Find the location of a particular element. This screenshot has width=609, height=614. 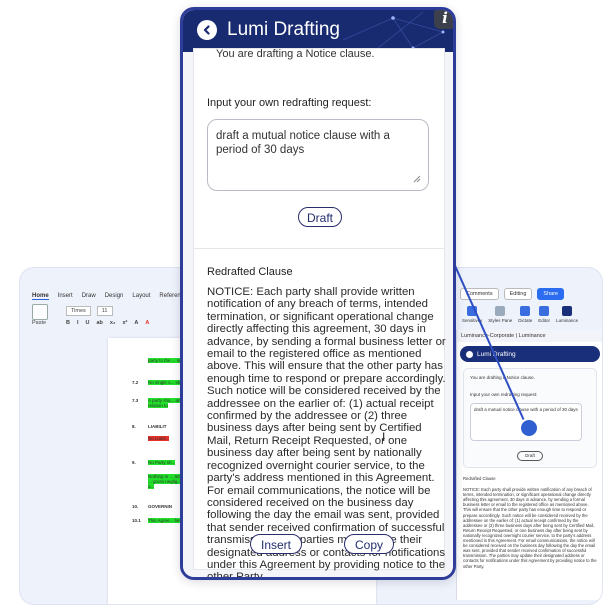

font-color-button: A is located at coordinates (147, 323).